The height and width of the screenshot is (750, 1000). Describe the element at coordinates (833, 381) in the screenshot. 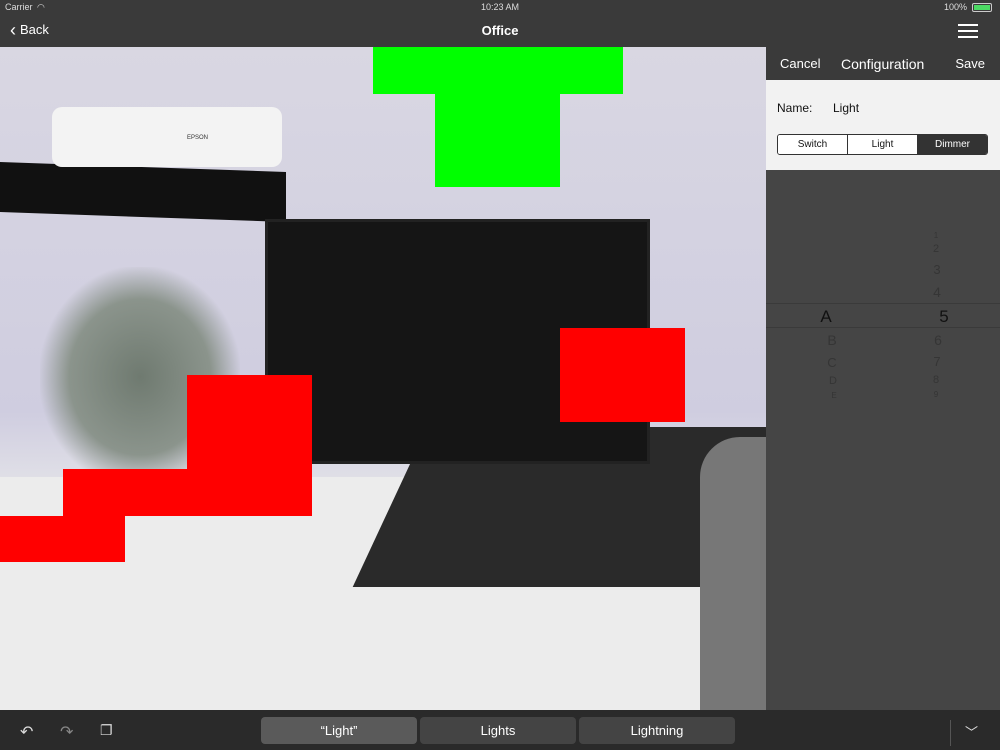

I see `picker-letter: D` at that location.